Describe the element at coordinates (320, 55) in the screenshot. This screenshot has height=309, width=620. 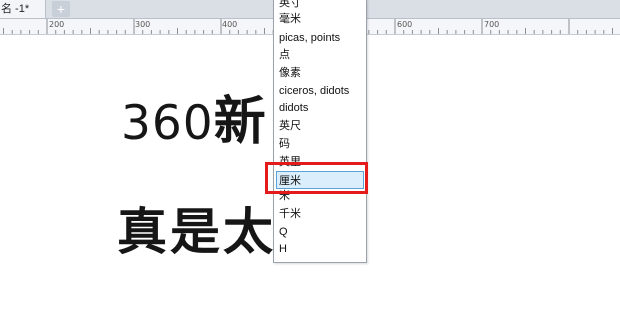
I see `menu-item-point: 点` at that location.